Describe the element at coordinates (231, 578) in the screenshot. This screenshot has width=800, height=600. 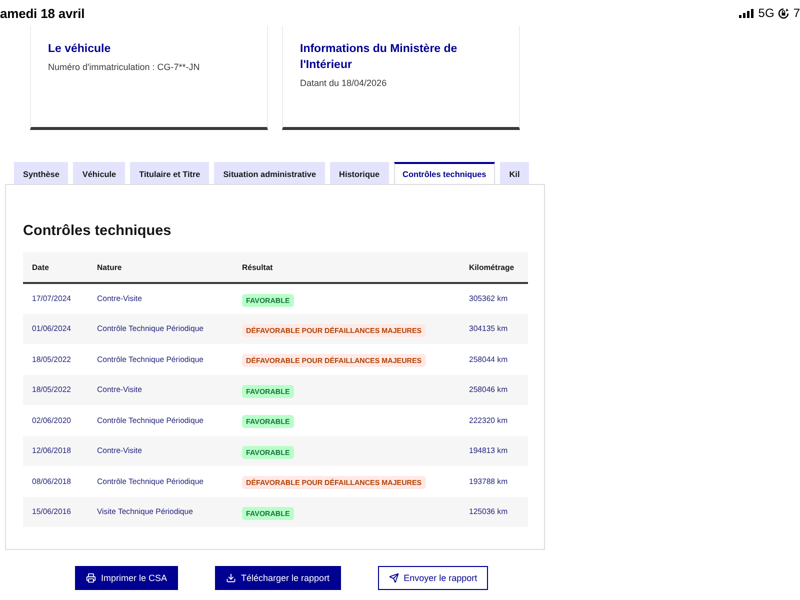
I see `download-icon` at that location.